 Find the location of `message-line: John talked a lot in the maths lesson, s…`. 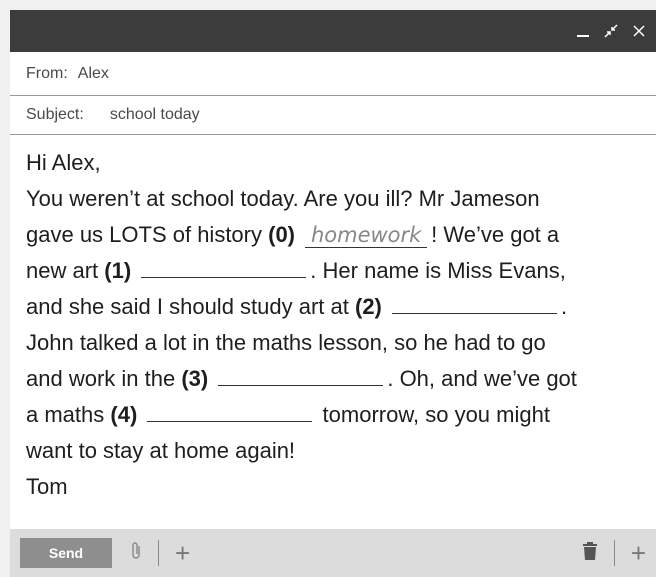

message-line: John talked a lot in the maths lesson, s… is located at coordinates (286, 342).